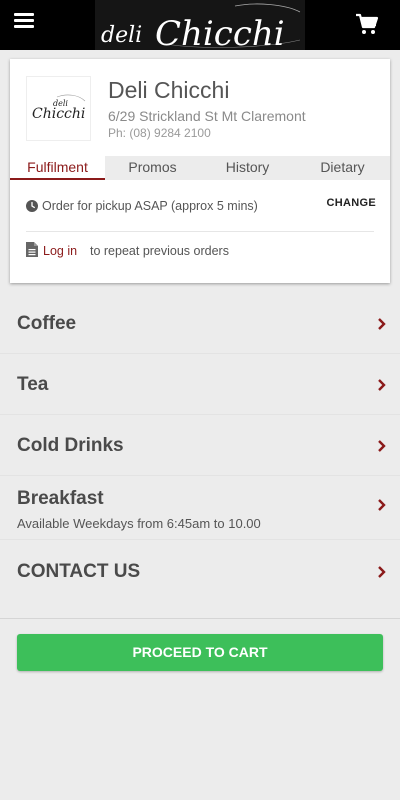 The width and height of the screenshot is (400, 800). Describe the element at coordinates (342, 168) in the screenshot. I see `tab-dietary: Dietary` at that location.